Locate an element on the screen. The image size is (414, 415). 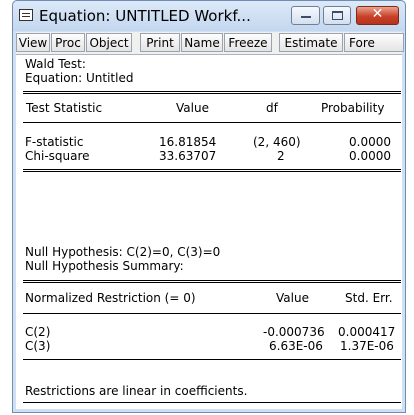
column-header-df: df is located at coordinates (272, 108).